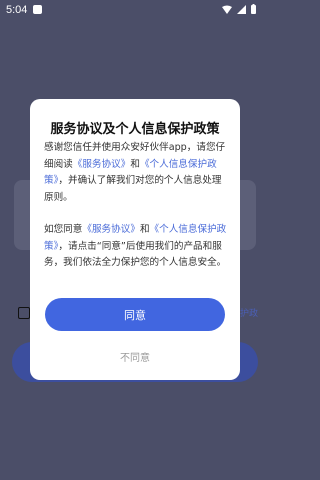  What do you see at coordinates (253, 9) in the screenshot?
I see `battery-icon` at bounding box center [253, 9].